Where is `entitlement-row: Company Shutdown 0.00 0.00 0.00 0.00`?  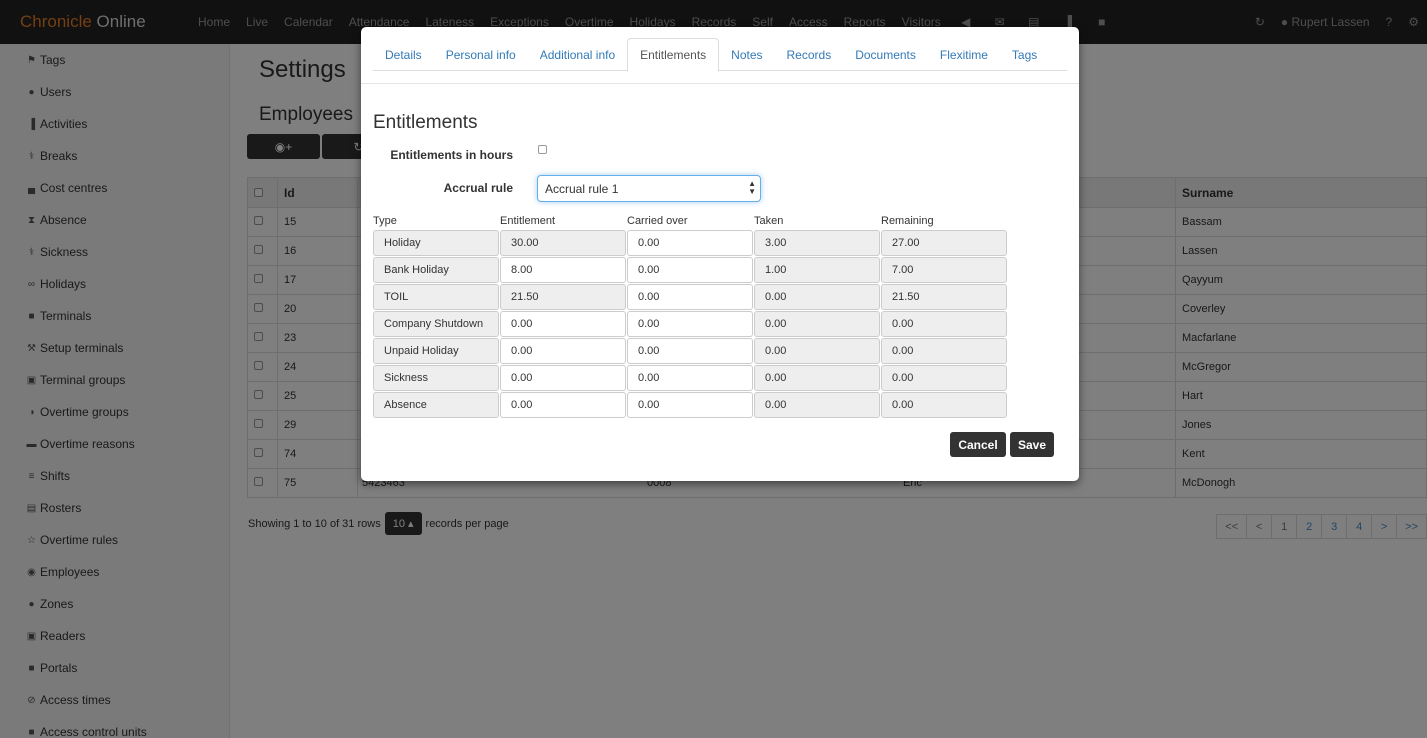 entitlement-row: Company Shutdown 0.00 0.00 0.00 0.00 is located at coordinates (690, 324).